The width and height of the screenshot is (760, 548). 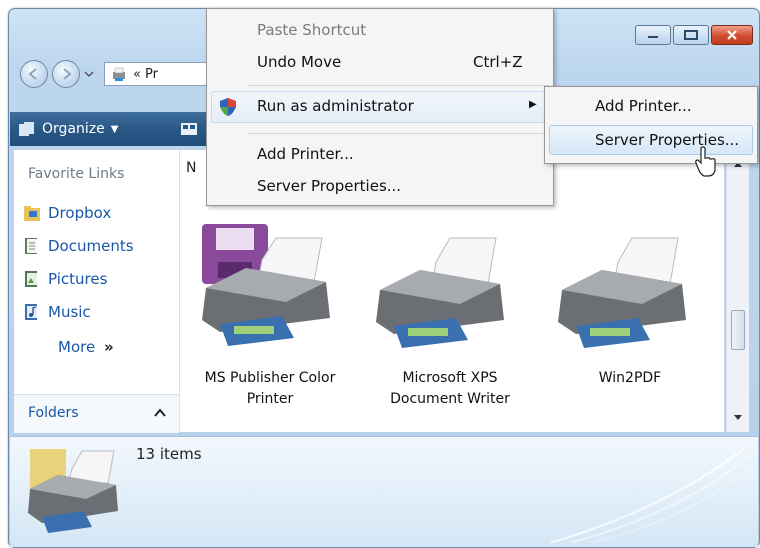 I want to click on more-chevron-icon: », so click(x=108, y=347).